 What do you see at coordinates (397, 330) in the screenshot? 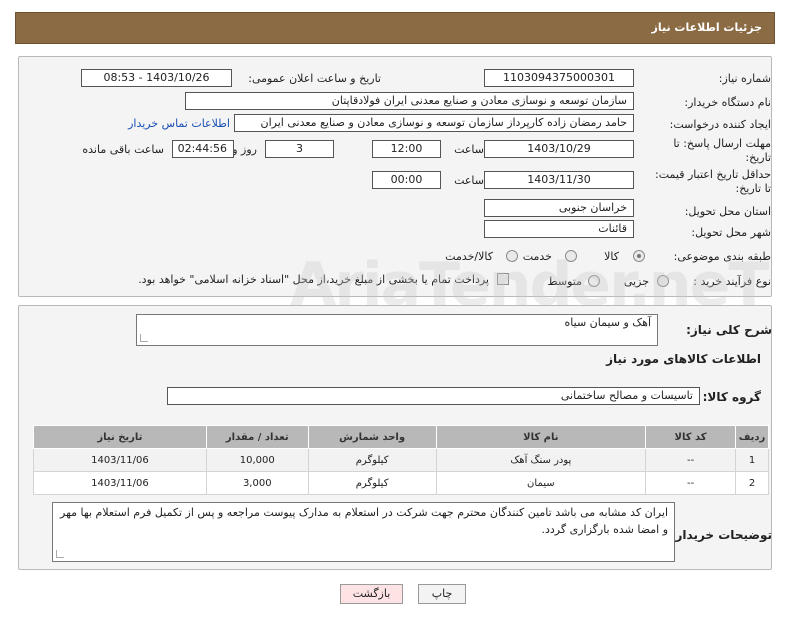
I see `description-field: آهک و سیمان سیاه` at bounding box center [397, 330].